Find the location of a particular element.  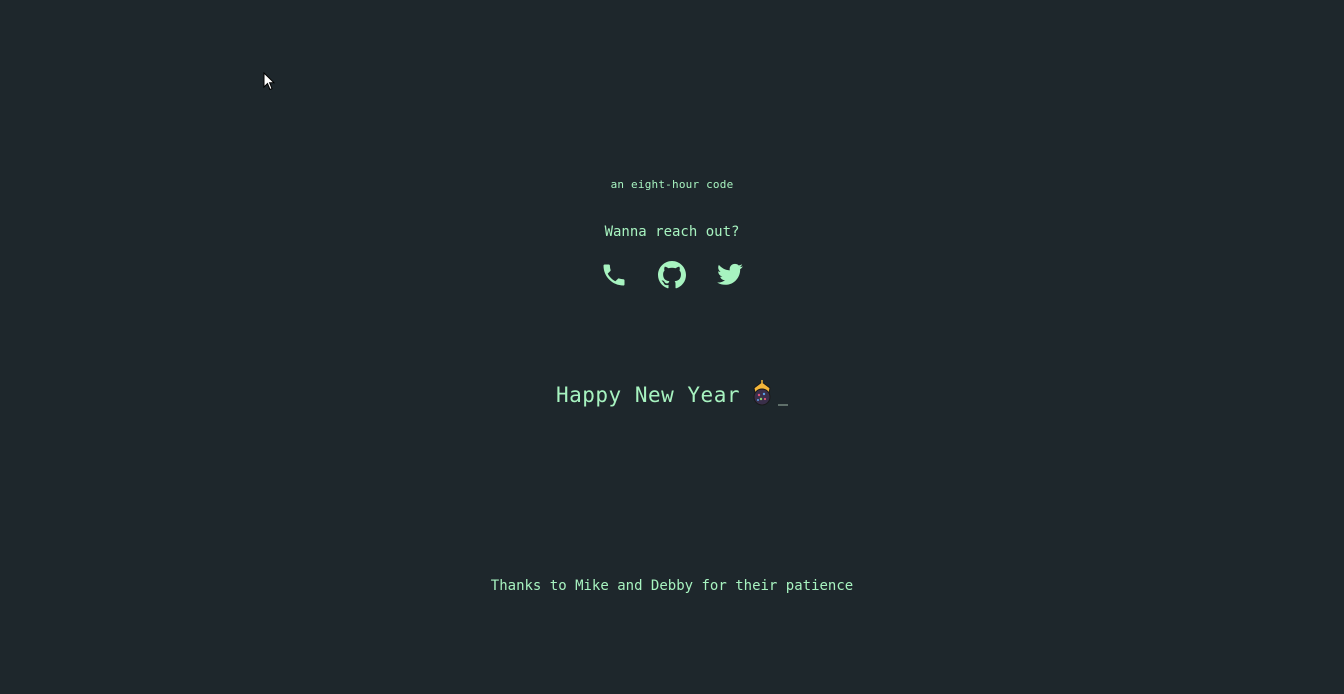

github-icon is located at coordinates (672, 275).